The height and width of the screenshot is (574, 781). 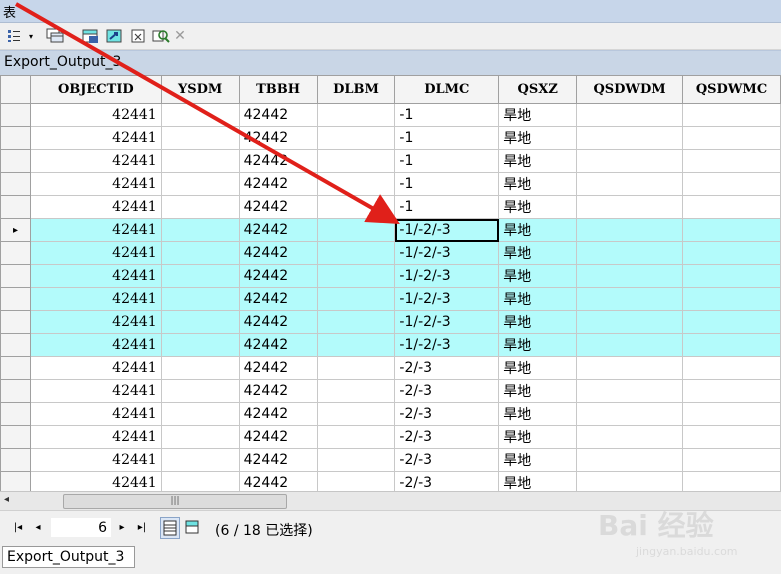 I want to click on previous-record-icon: ◂, so click(x=38, y=528).